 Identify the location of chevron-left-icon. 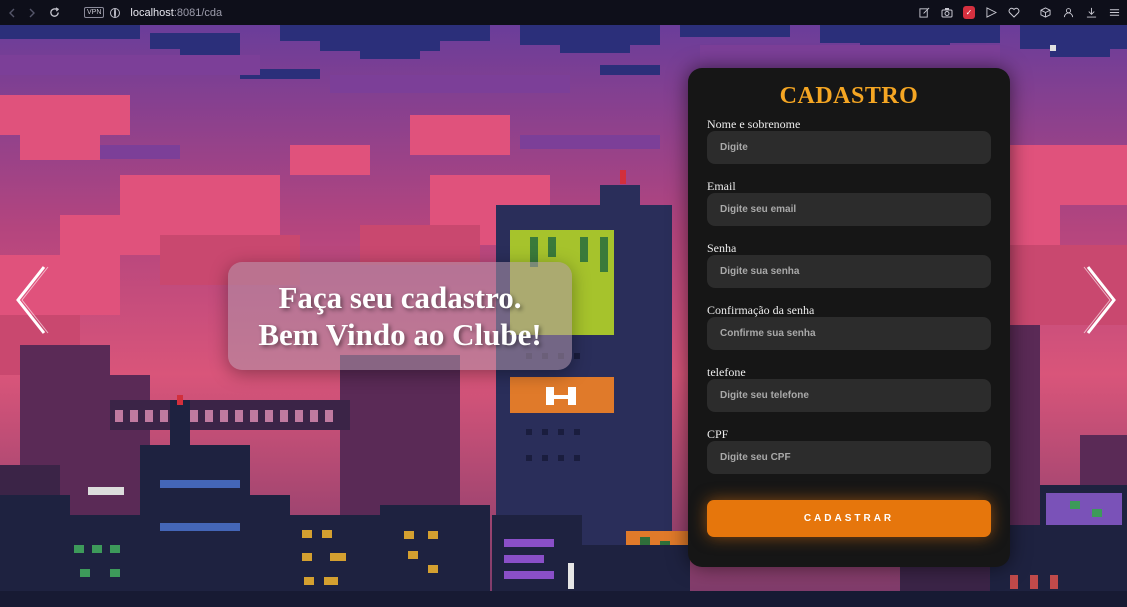
(32, 300).